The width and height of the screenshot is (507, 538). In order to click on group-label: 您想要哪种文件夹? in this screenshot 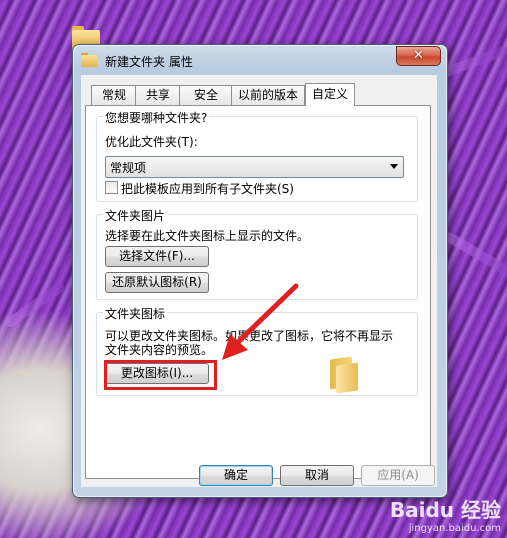, I will do `click(156, 117)`.